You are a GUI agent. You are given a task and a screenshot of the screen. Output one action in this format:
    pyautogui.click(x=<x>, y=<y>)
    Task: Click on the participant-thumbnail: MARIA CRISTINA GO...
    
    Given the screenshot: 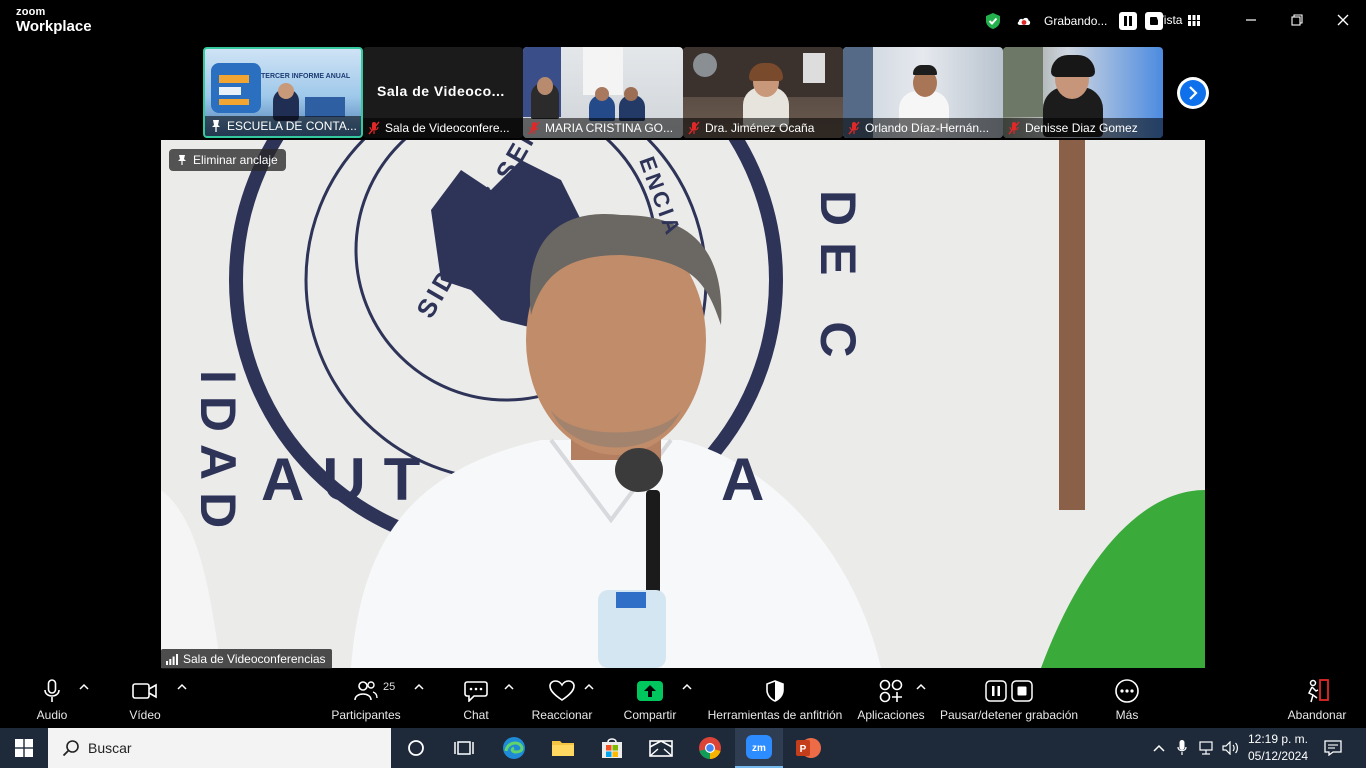 What is the action you would take?
    pyautogui.click(x=603, y=92)
    